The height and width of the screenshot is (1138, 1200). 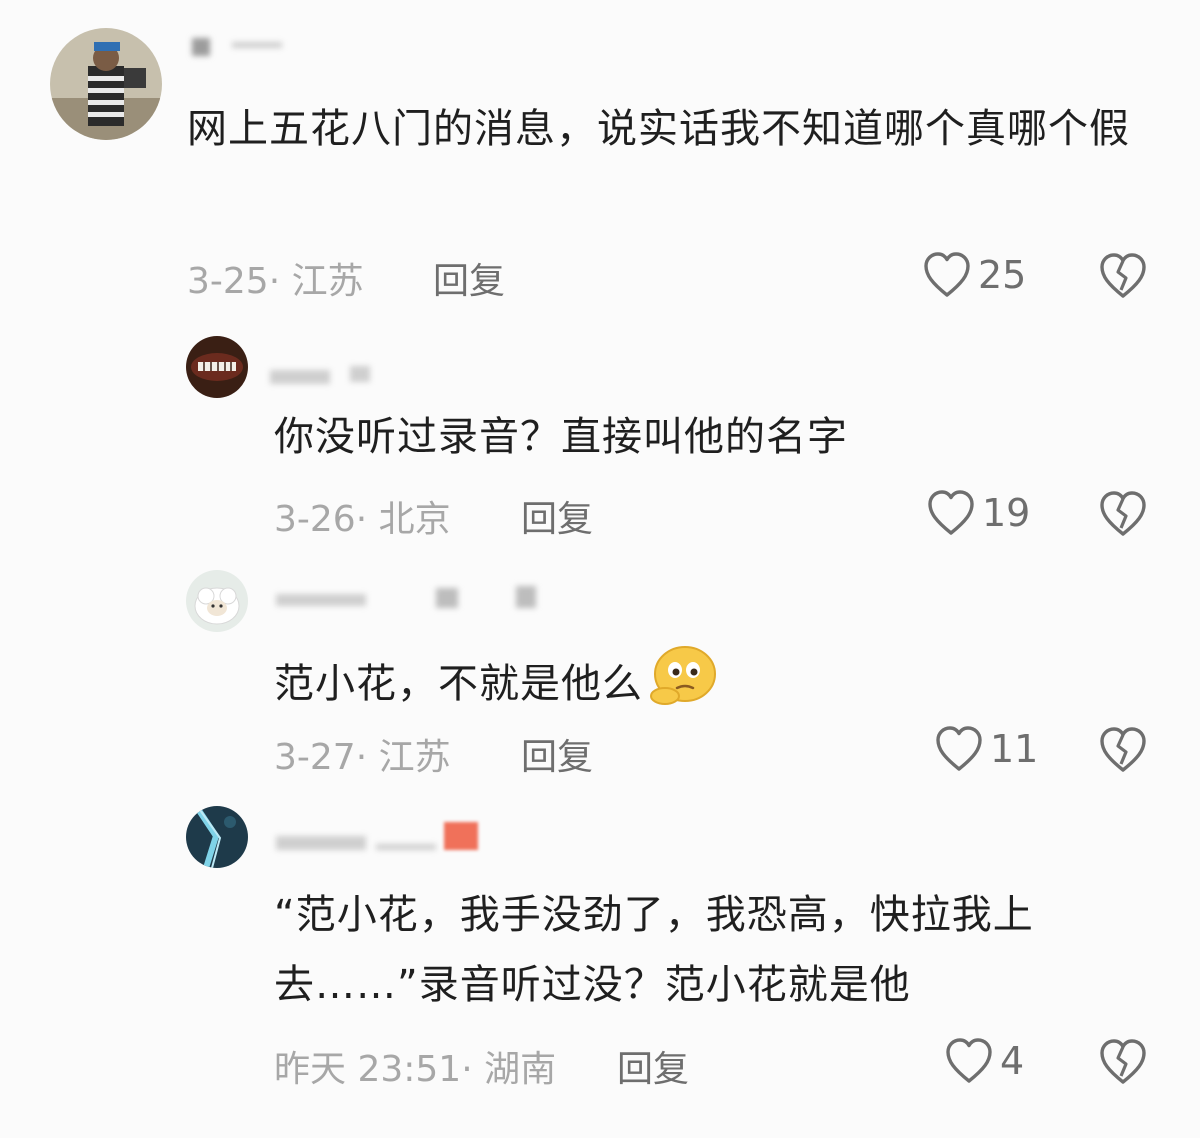 I want to click on like-button: 4, so click(x=984, y=1061).